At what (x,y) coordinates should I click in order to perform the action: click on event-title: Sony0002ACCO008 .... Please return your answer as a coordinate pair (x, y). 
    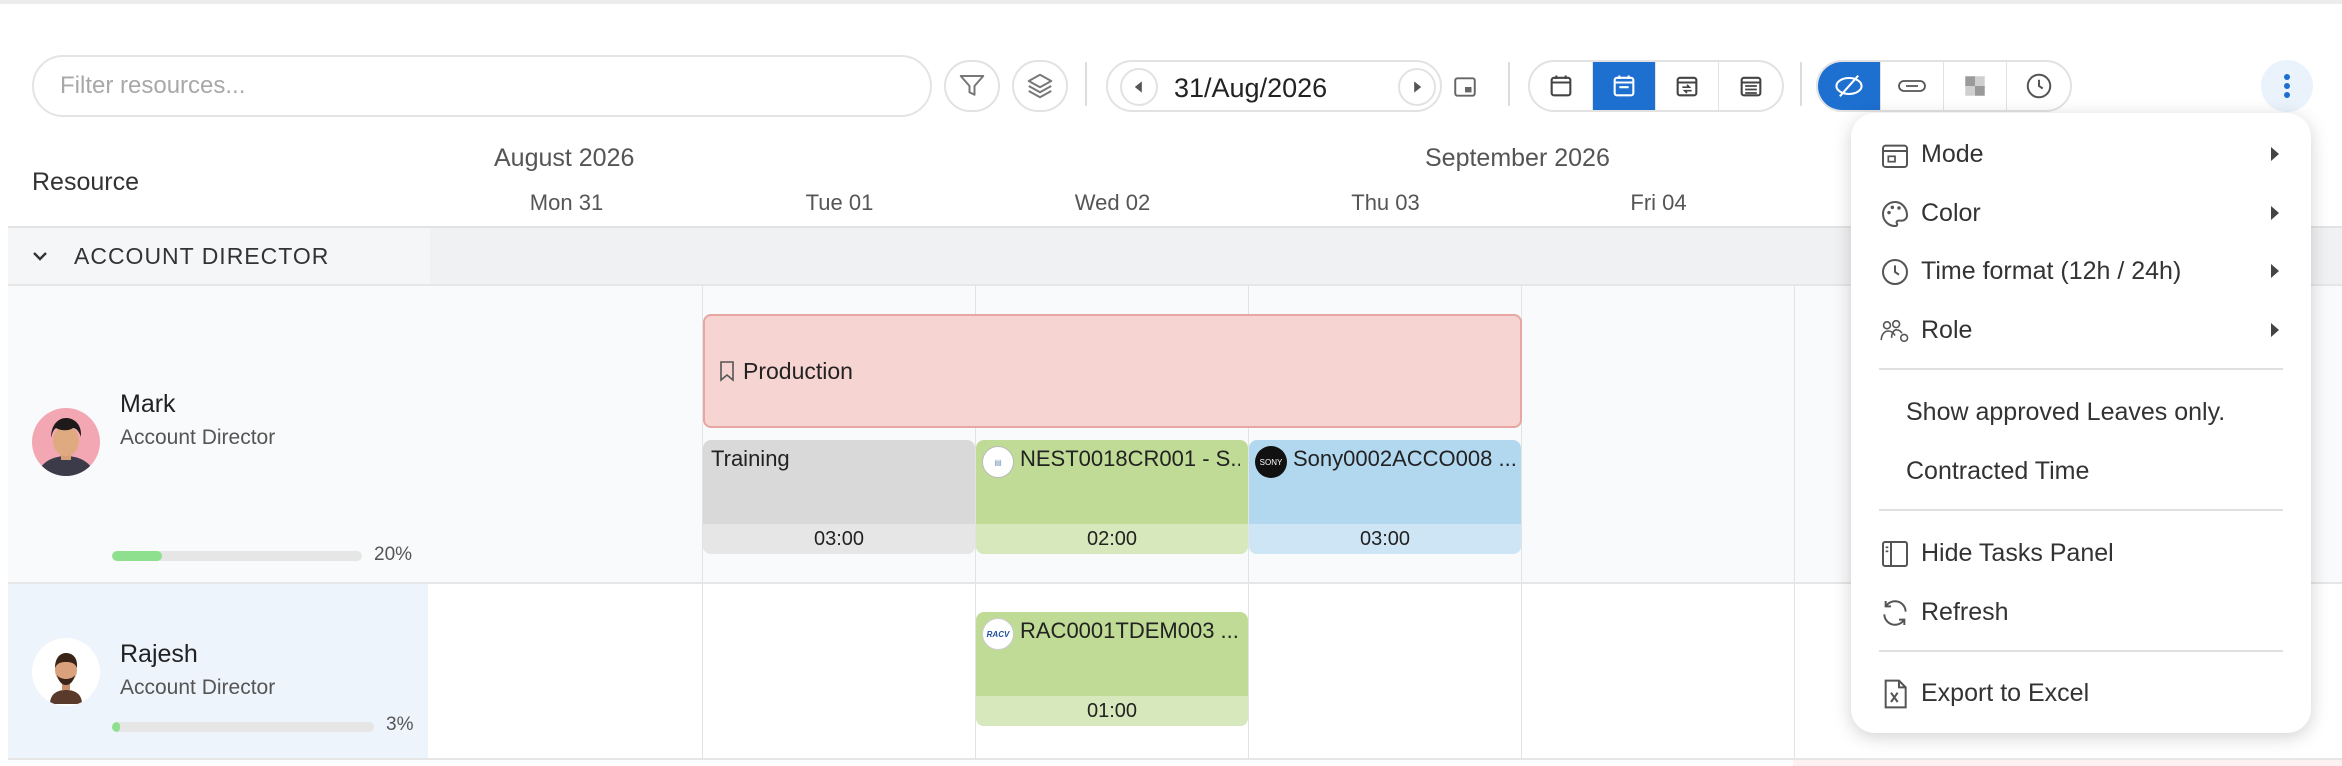
    Looking at the image, I should click on (1404, 458).